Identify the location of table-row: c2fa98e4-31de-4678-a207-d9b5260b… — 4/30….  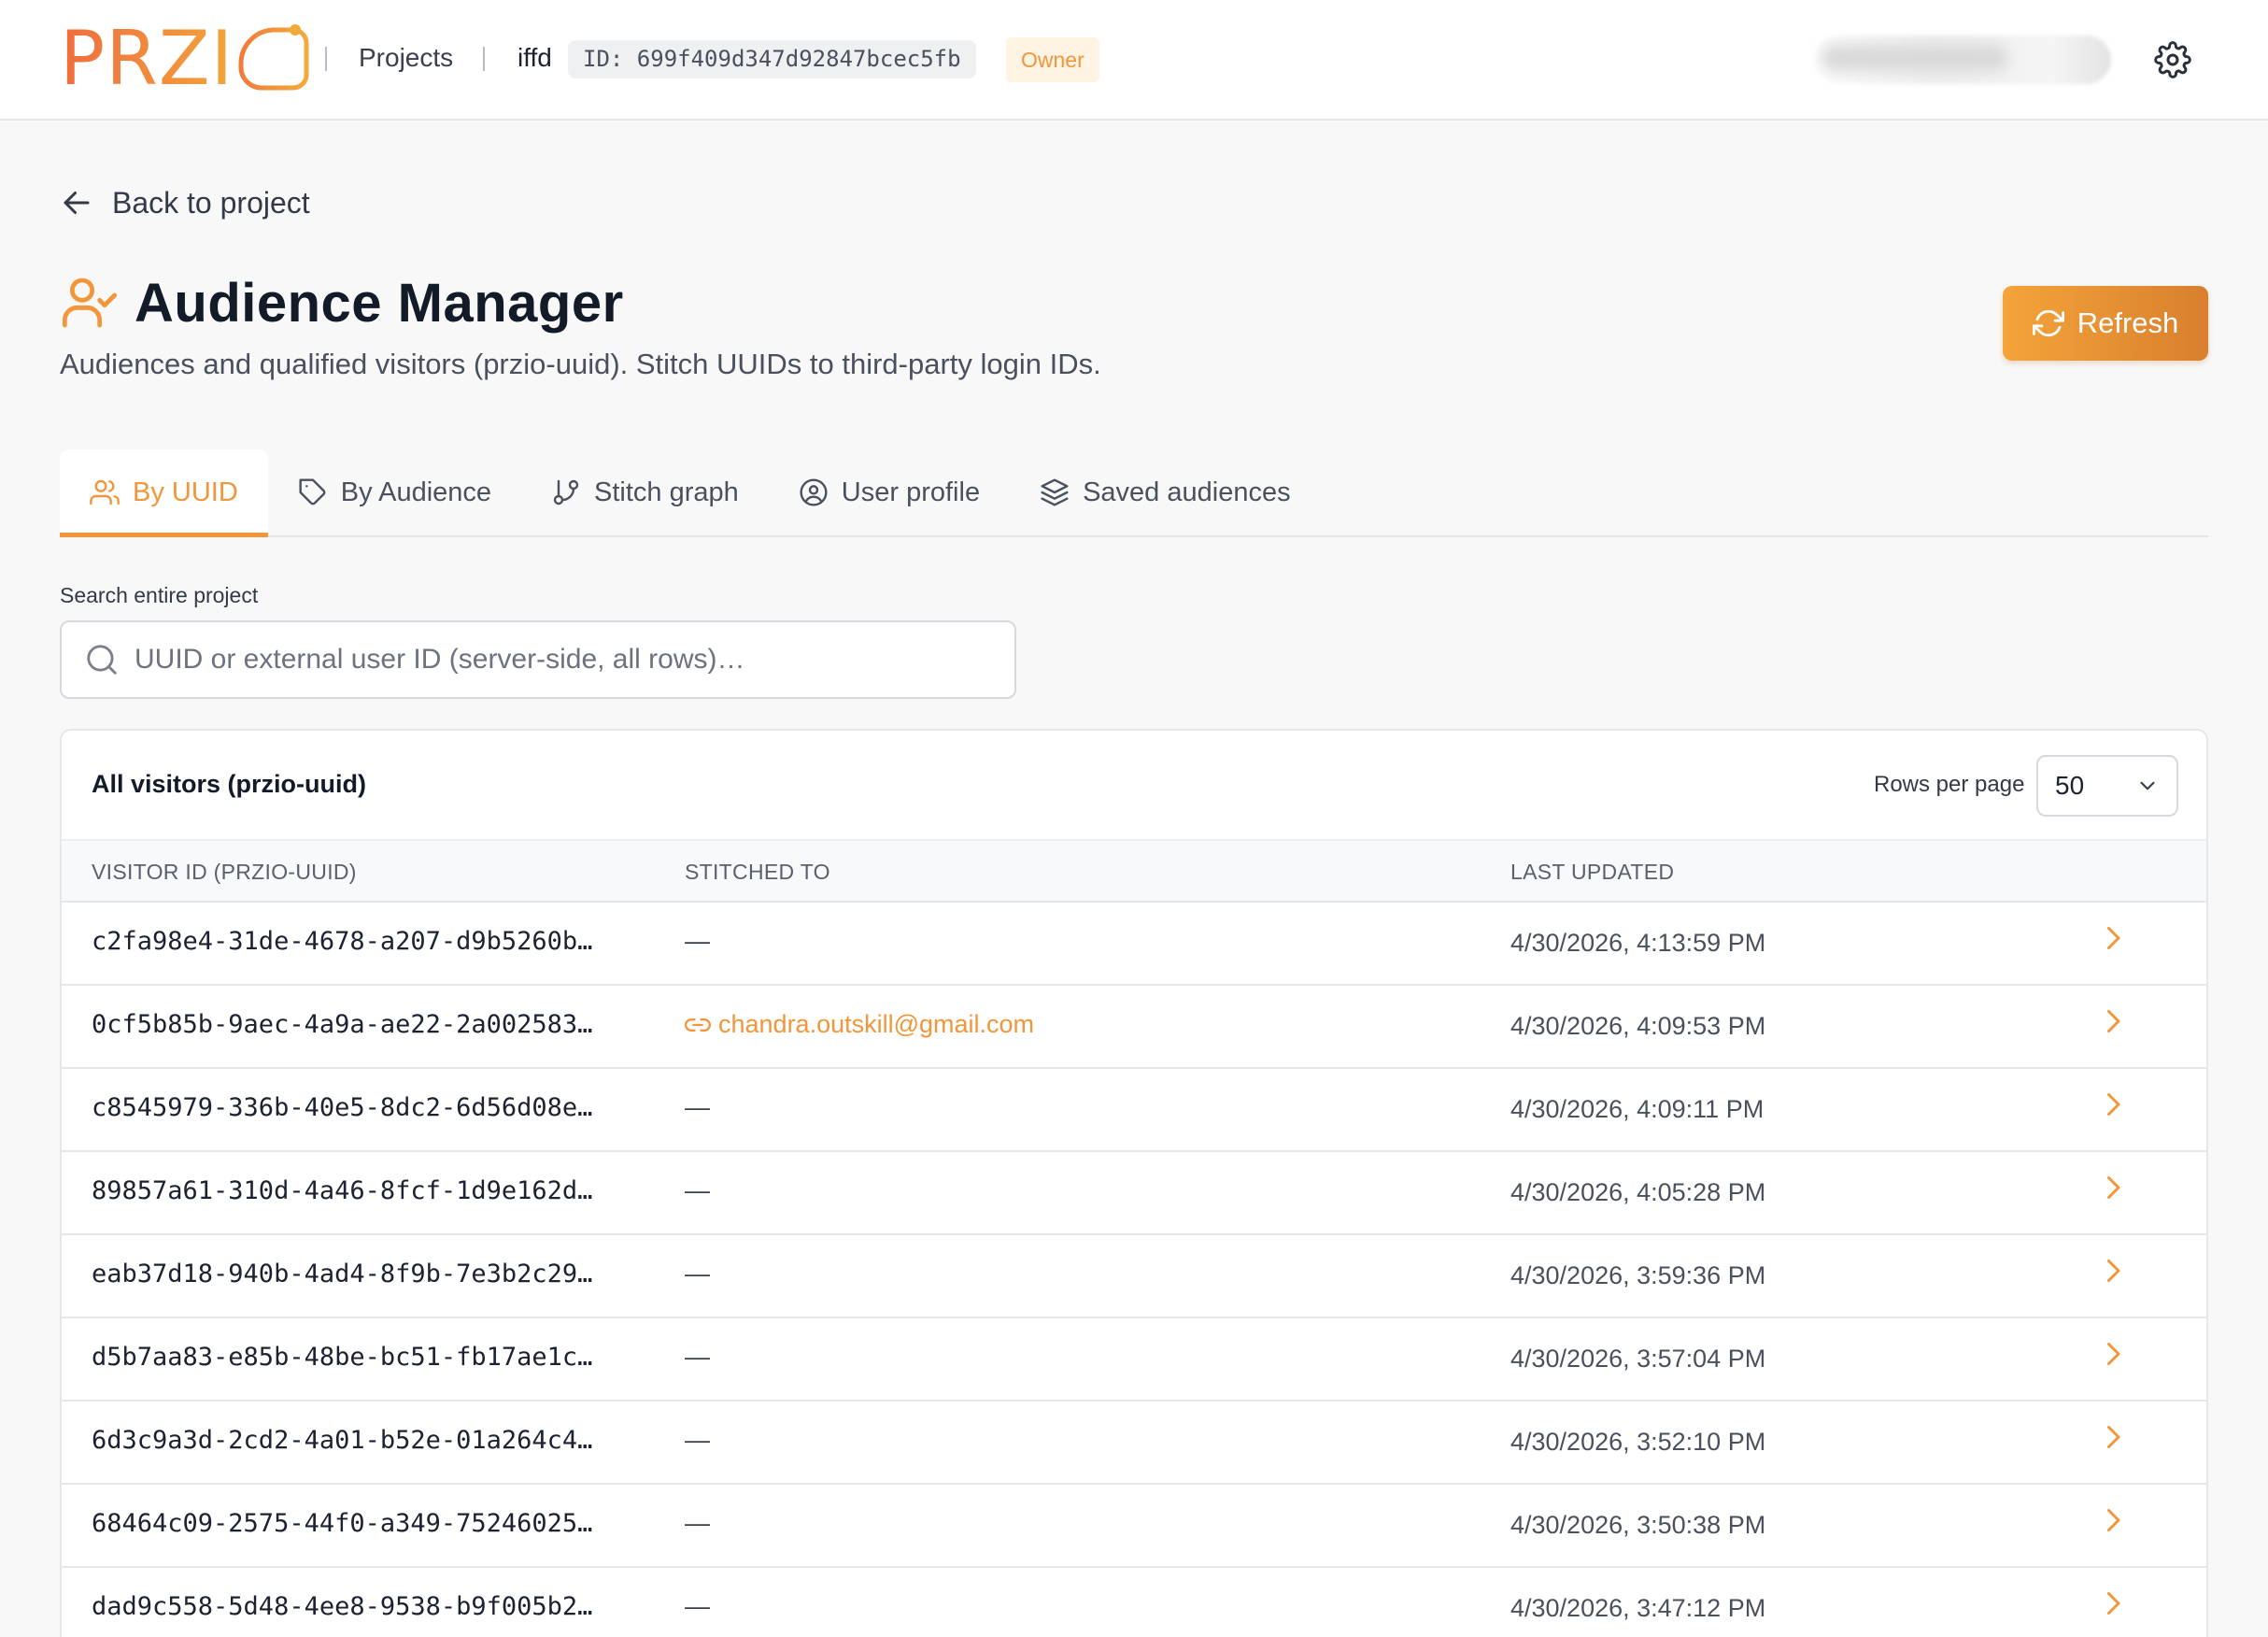
(1134, 945).